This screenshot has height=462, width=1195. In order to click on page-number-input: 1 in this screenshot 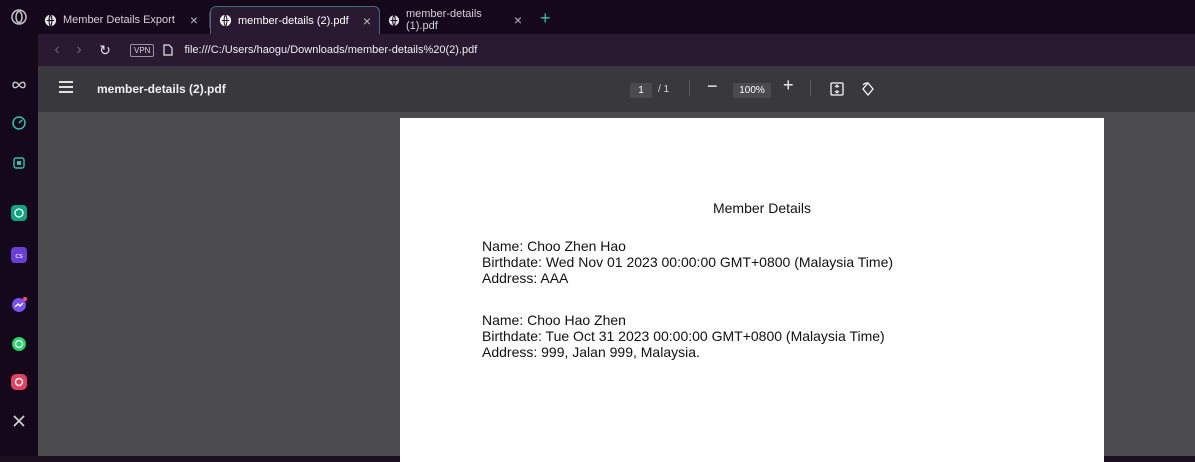, I will do `click(641, 90)`.